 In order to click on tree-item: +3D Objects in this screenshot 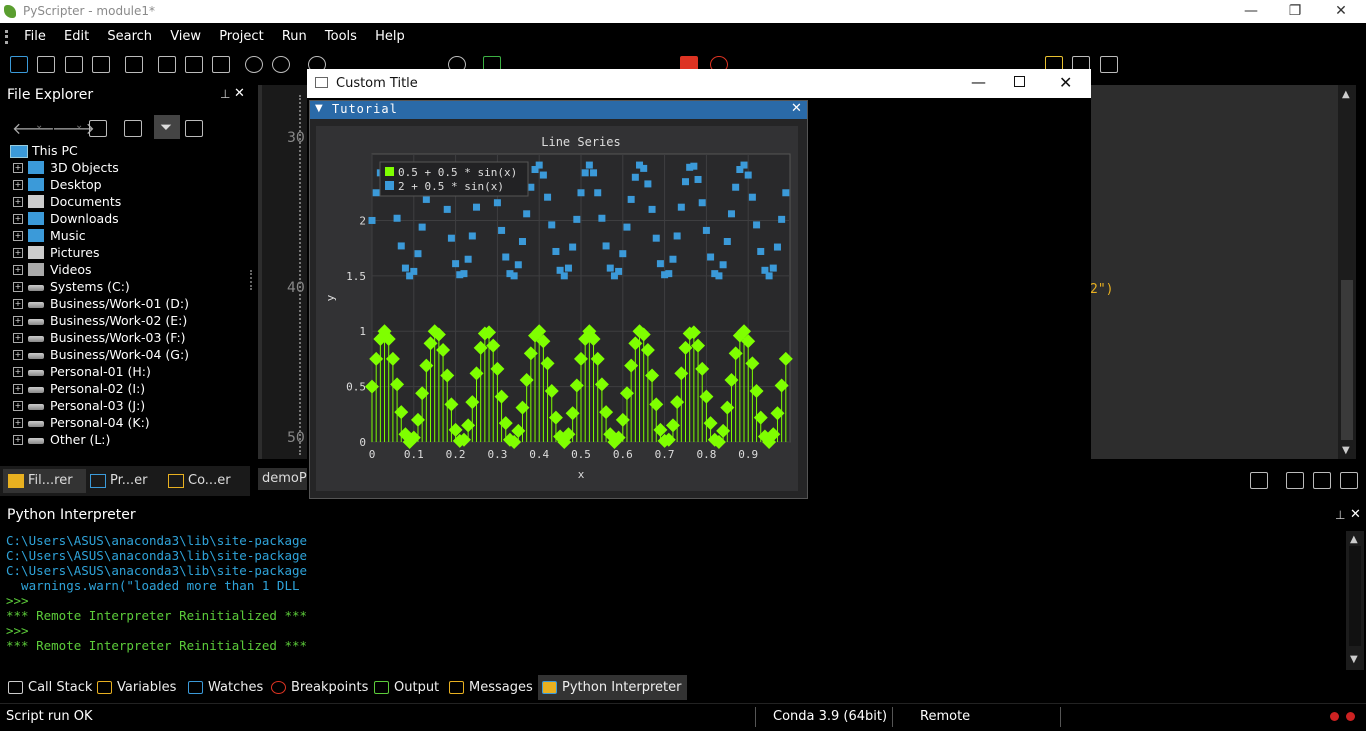, I will do `click(125, 167)`.